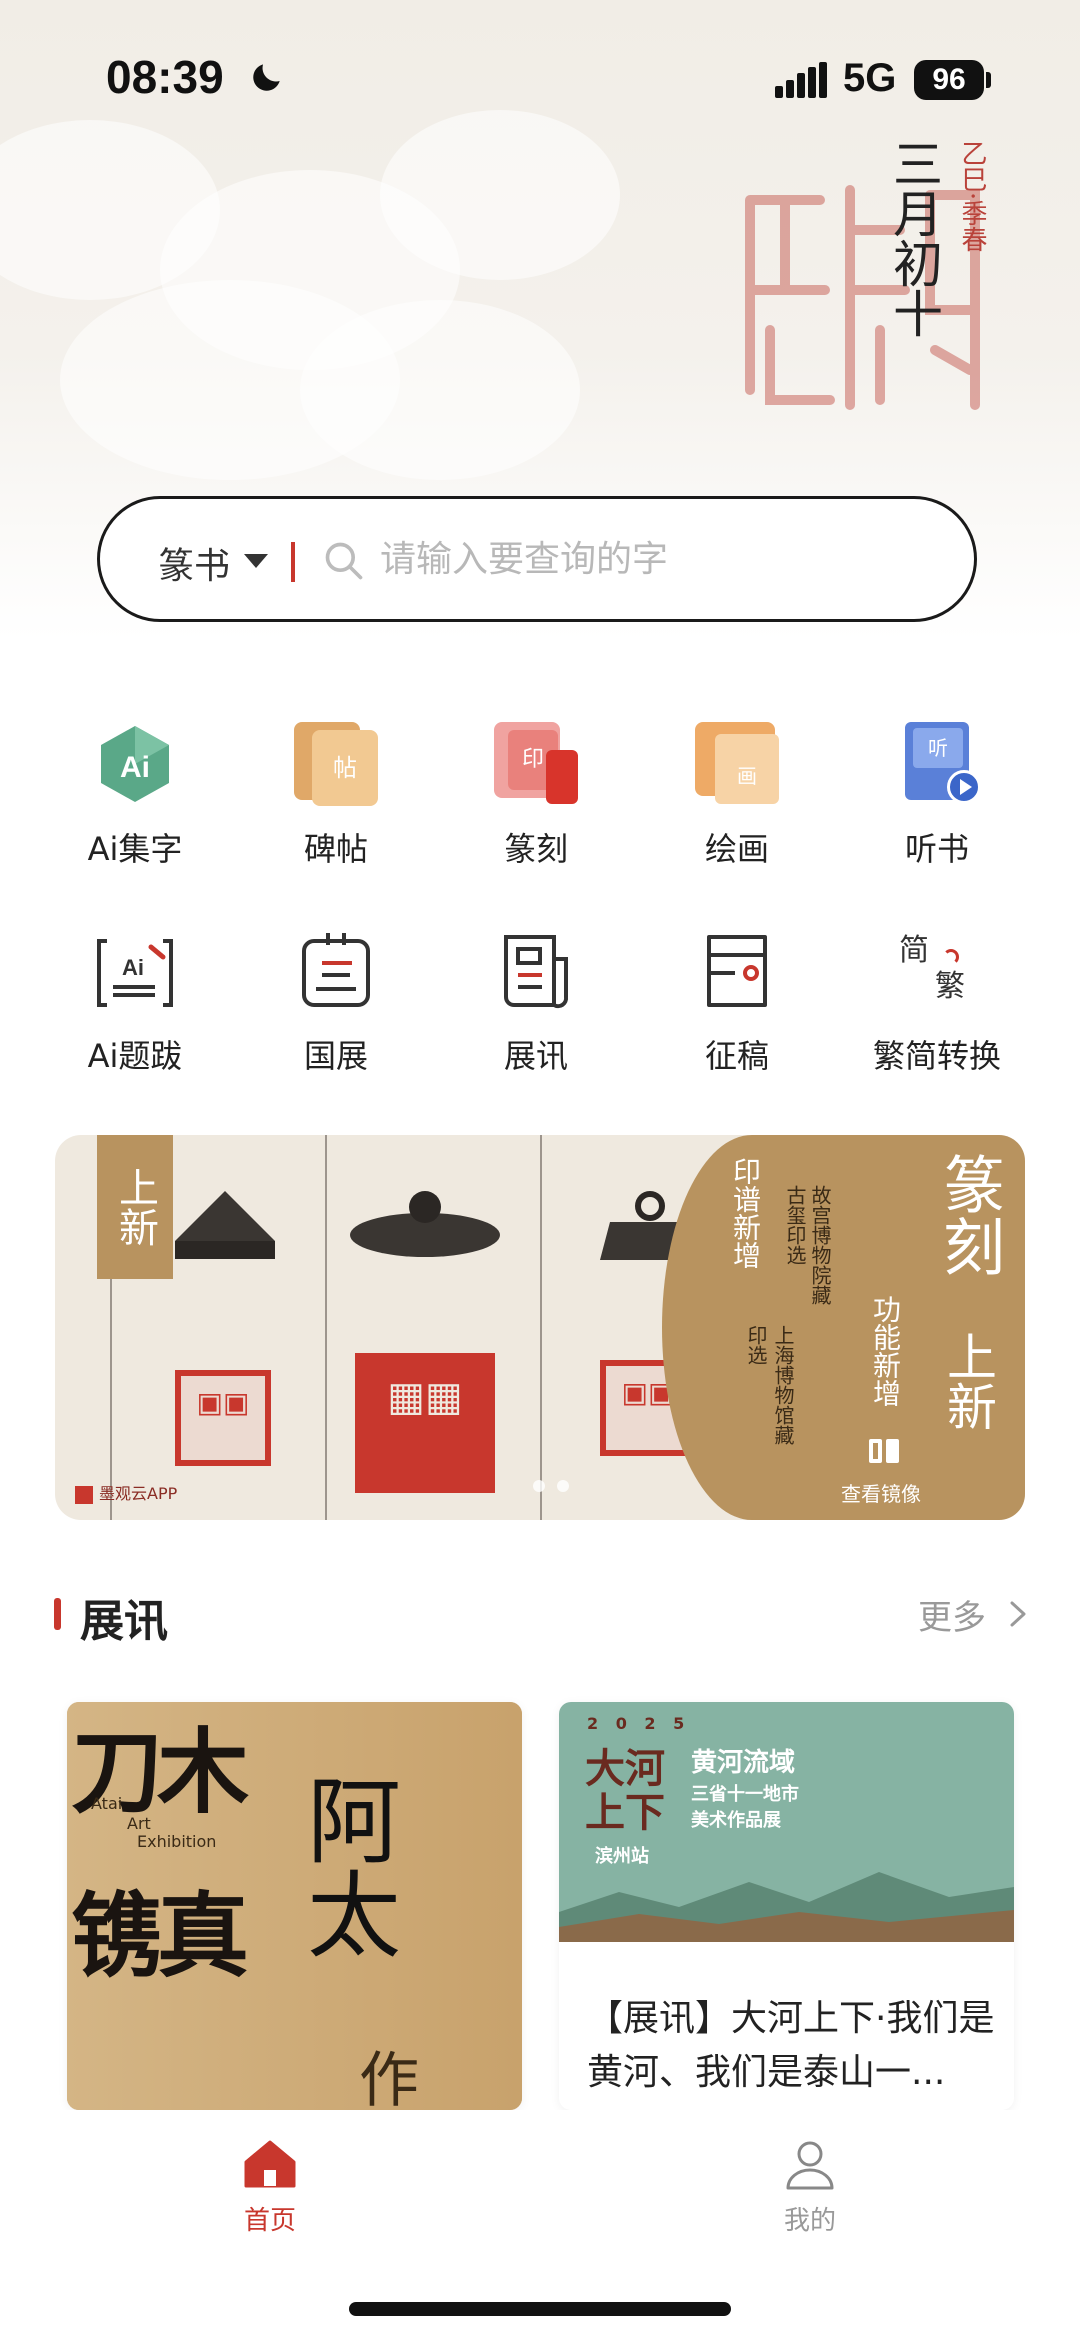 The height and width of the screenshot is (2341, 1080). I want to click on stele-glyph: 帖, so click(345, 768).